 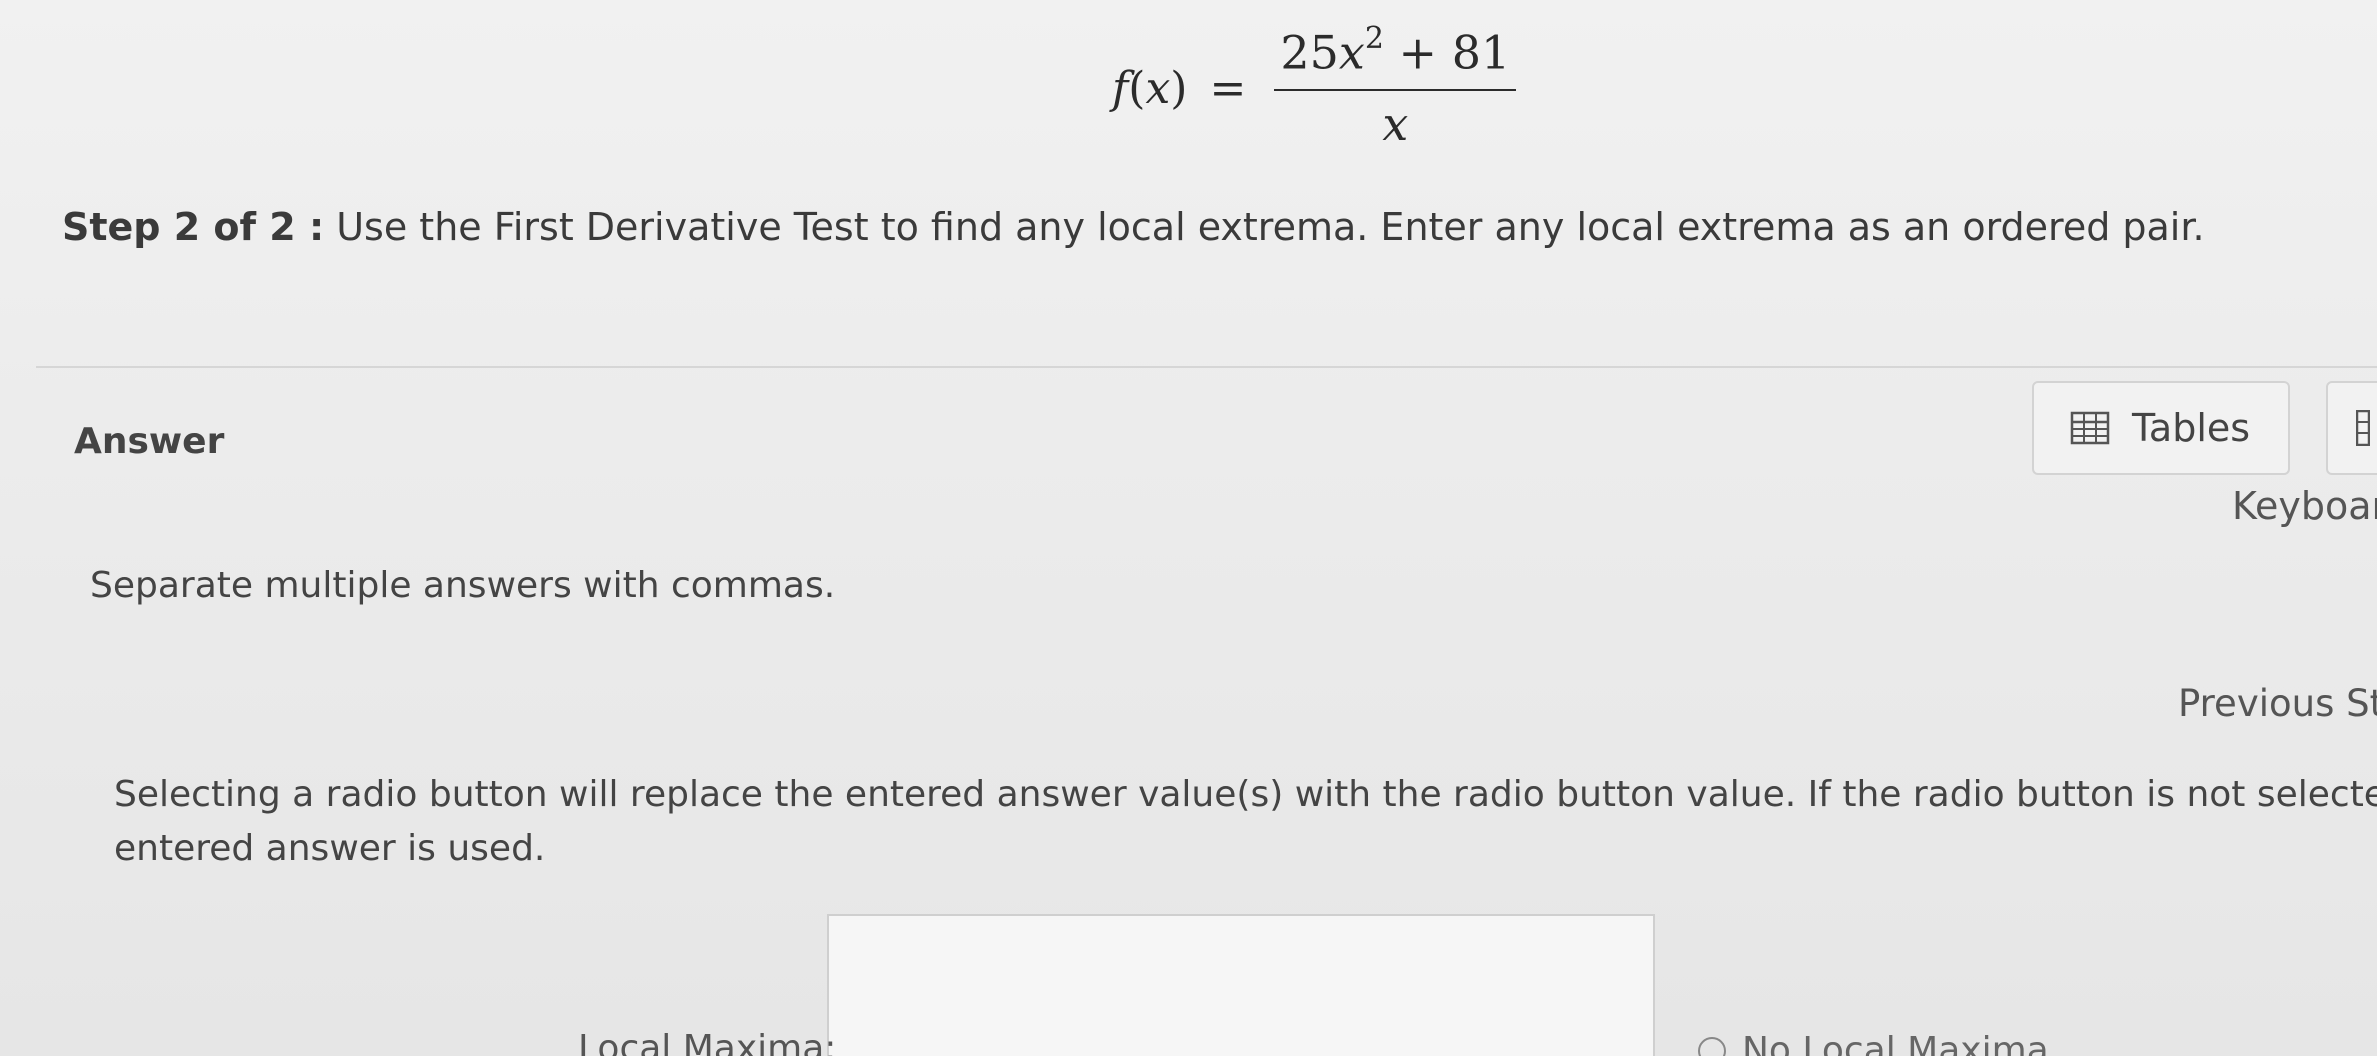 What do you see at coordinates (1895, 1043) in the screenshot?
I see `no-local-maxima-label: No Local Maxima` at bounding box center [1895, 1043].